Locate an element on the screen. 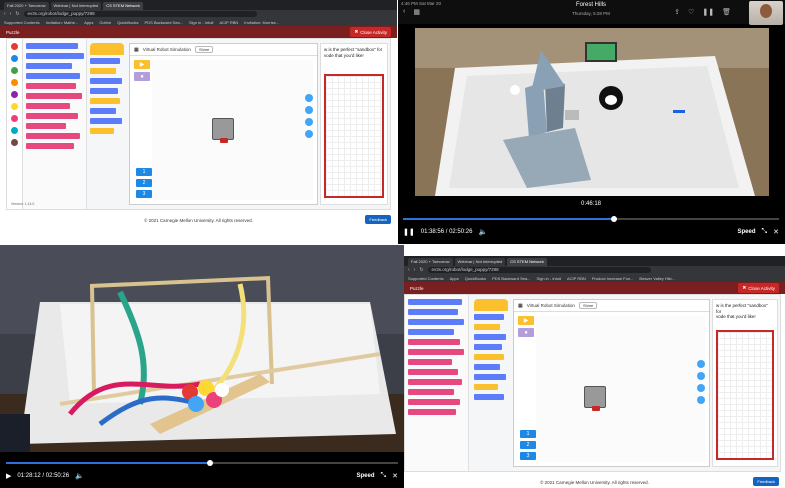 This screenshot has height=488, width=785. back-icon: ‹ is located at coordinates (409, 270).